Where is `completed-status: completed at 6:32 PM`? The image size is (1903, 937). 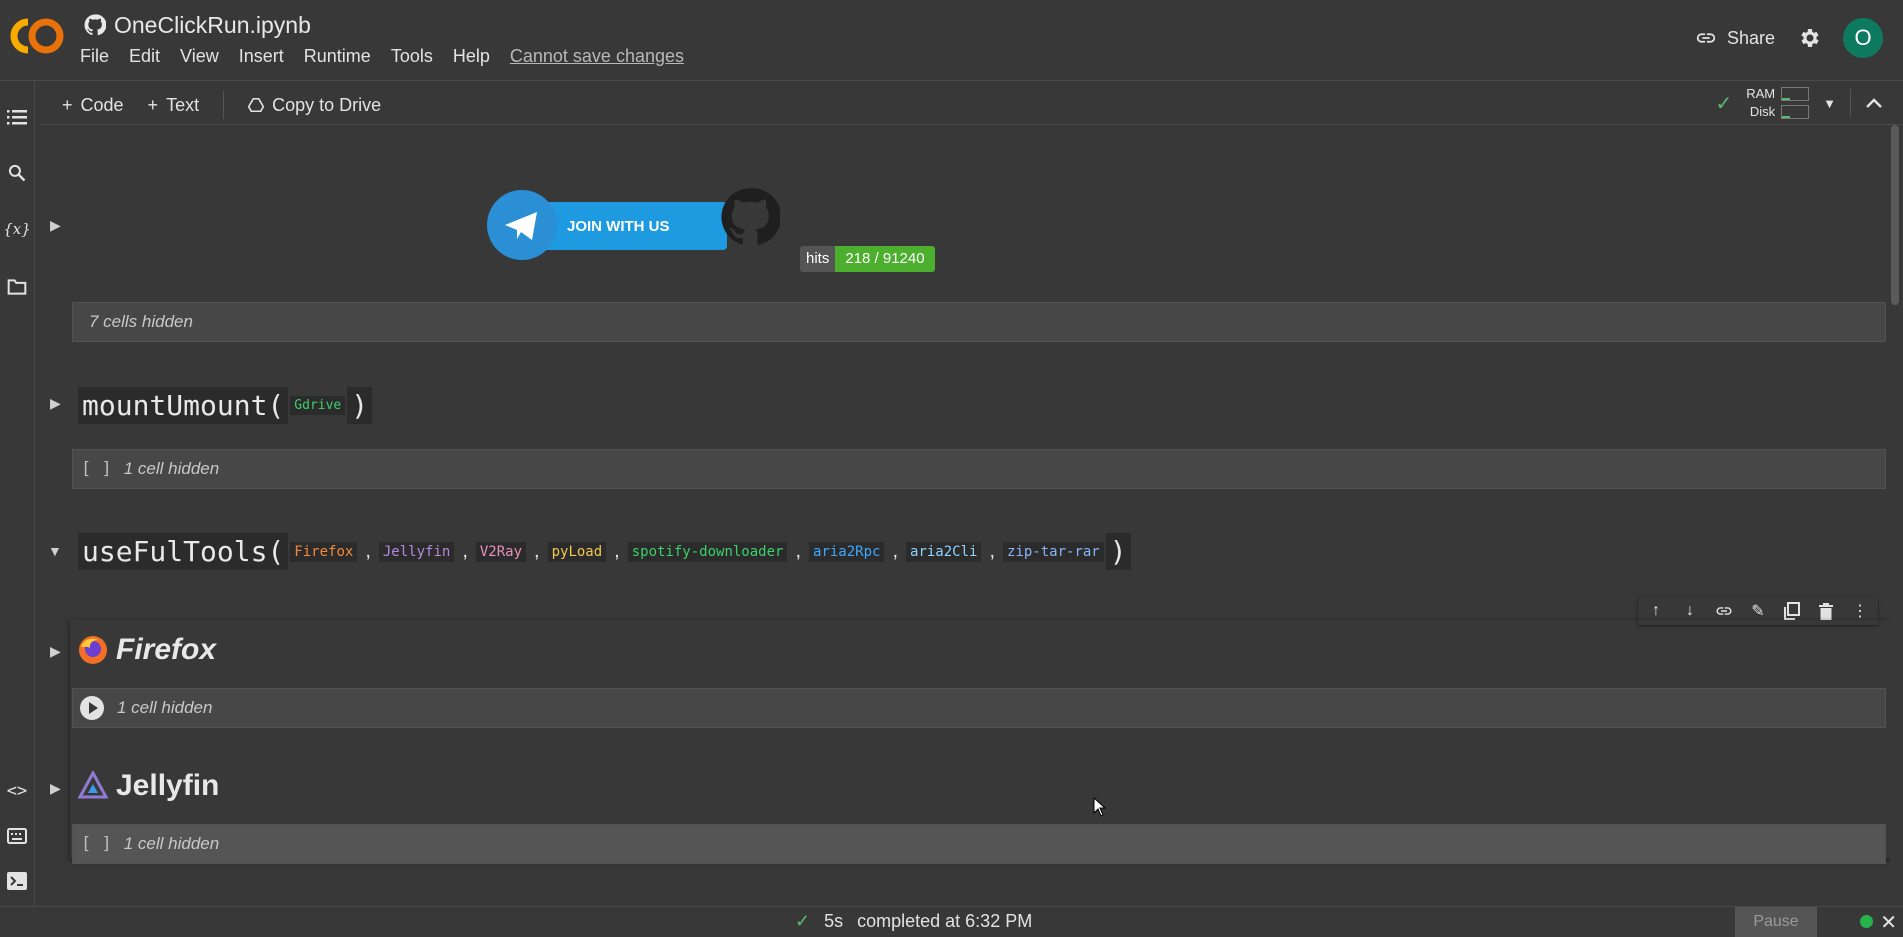
completed-status: completed at 6:32 PM is located at coordinates (944, 921).